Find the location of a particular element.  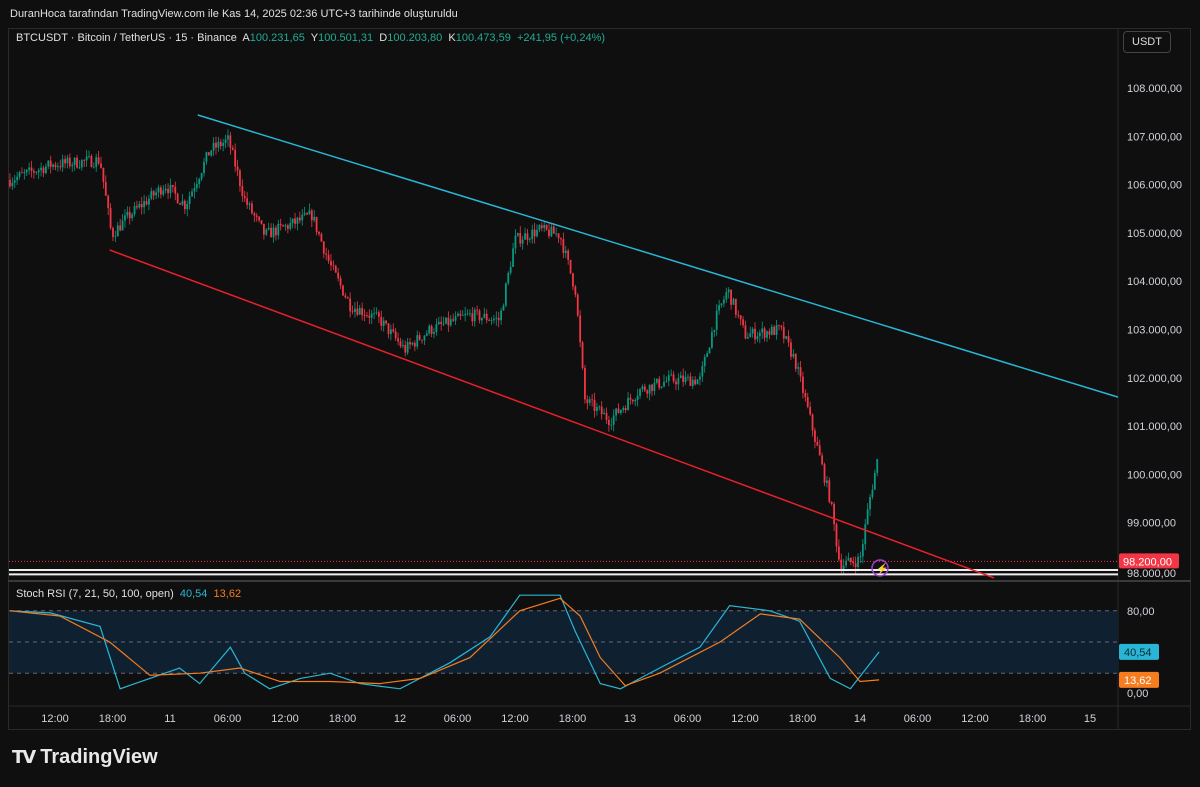

price-tick: 99.000,00 is located at coordinates (1151, 524).